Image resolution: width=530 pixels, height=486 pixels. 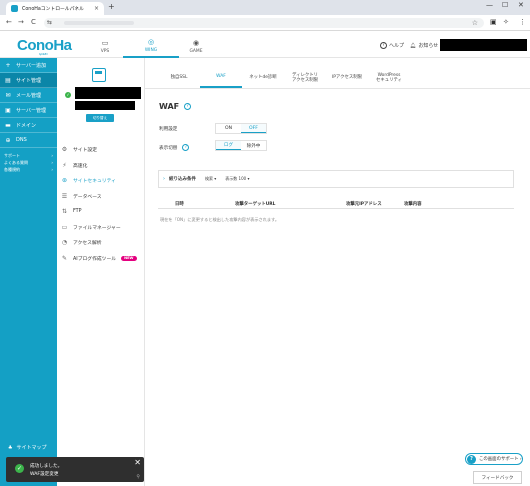 What do you see at coordinates (168, 129) in the screenshot?
I see `usage-setting-label: 利用設定` at bounding box center [168, 129].